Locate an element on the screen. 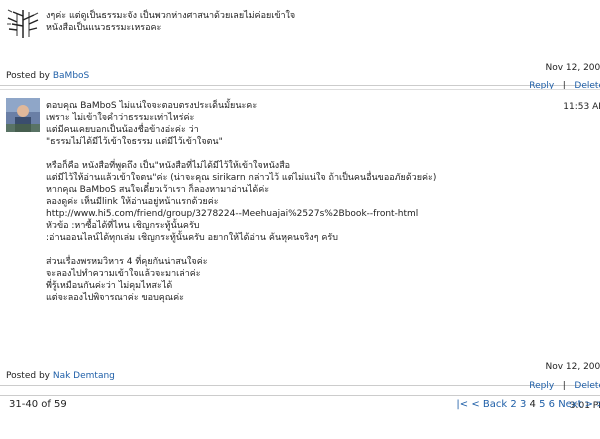 Image resolution: width=600 pixels, height=439 pixels. post-footer: Posted by Nak Demtang Reply | Delete is located at coordinates (300, 379).